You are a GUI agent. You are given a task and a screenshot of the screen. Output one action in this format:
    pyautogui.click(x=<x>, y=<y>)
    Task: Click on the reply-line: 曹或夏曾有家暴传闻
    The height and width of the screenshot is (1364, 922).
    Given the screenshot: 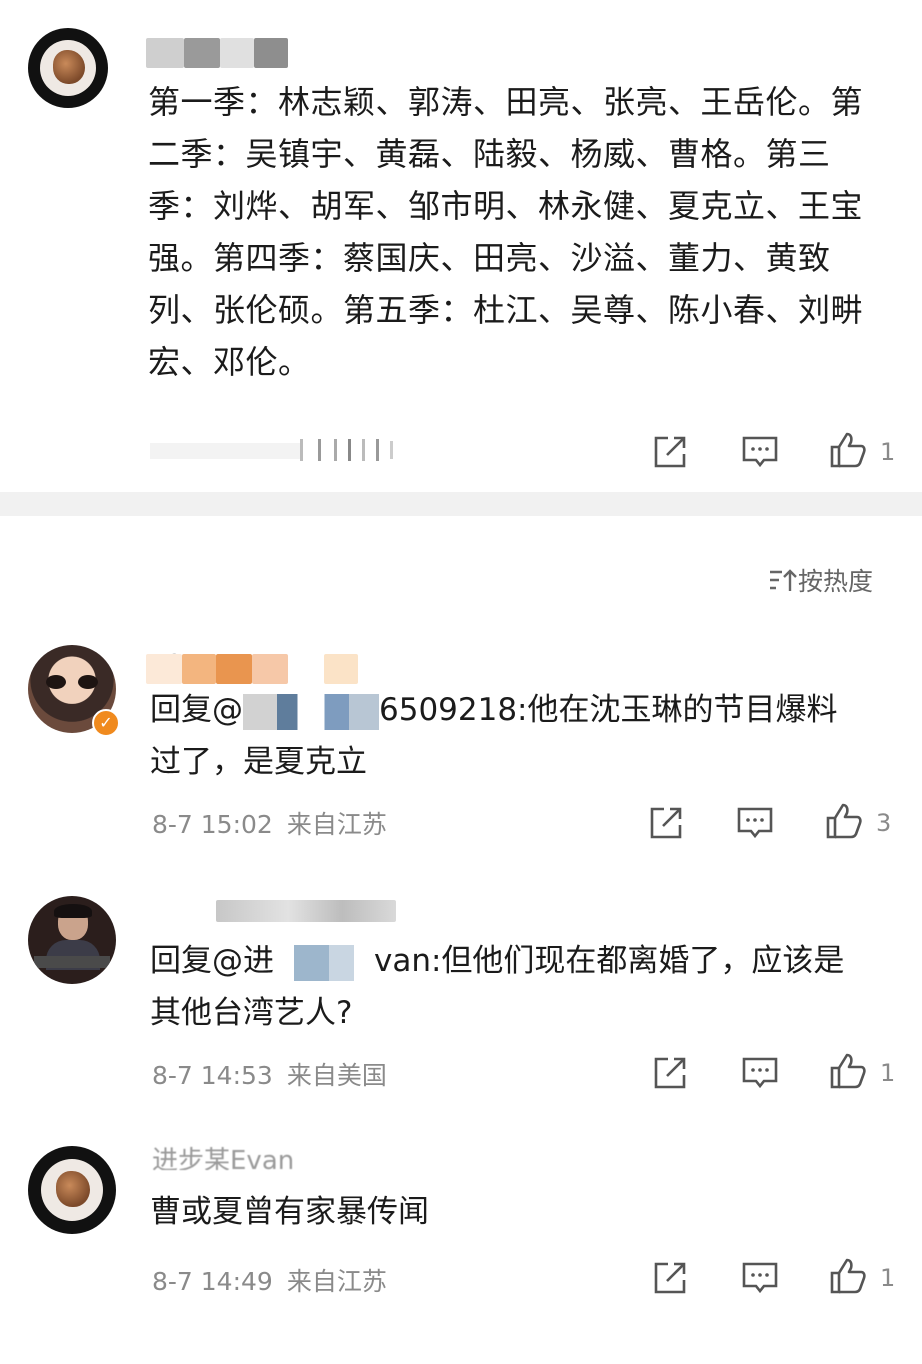 What is the action you would take?
    pyautogui.click(x=289, y=1212)
    